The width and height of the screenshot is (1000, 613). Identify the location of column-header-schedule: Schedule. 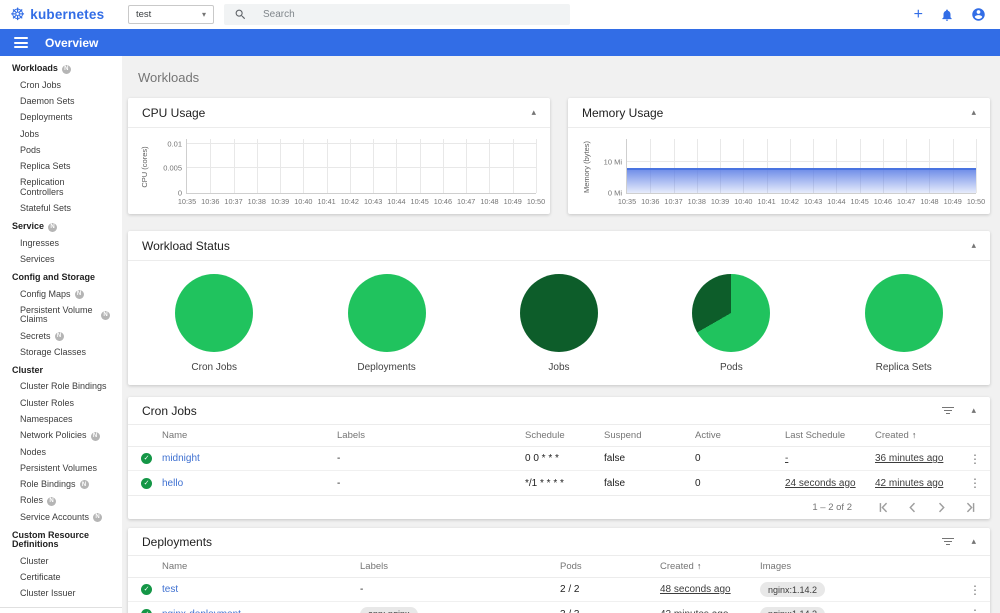
(564, 435).